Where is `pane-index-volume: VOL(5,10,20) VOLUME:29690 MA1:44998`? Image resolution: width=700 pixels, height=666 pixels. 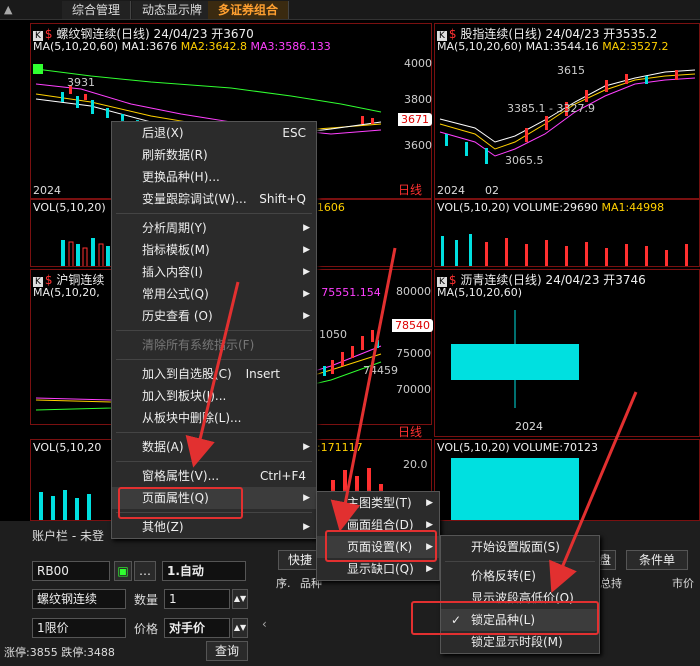
pane-index-volume: VOL(5,10,20) VOLUME:29690 MA1:44998 is located at coordinates (567, 233).